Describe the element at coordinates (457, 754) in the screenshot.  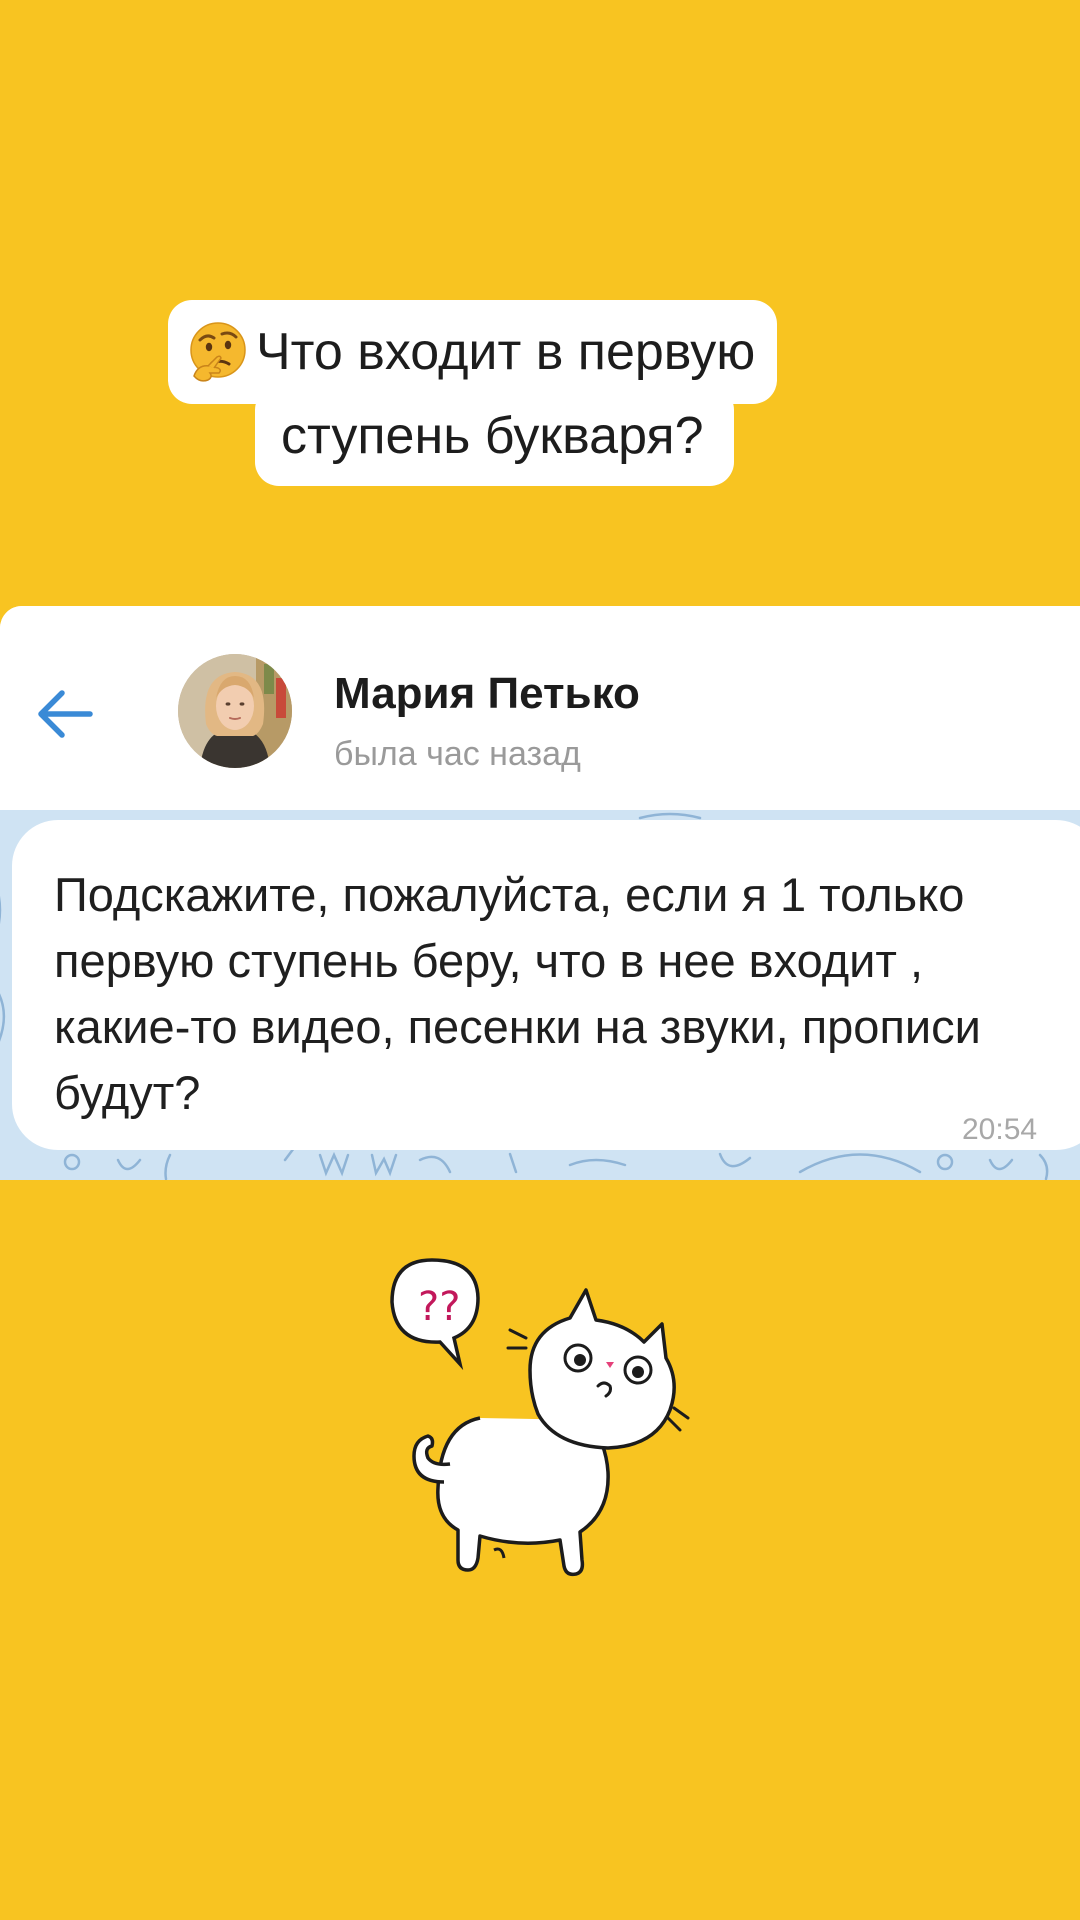
I see `contact-status: была час назад` at that location.